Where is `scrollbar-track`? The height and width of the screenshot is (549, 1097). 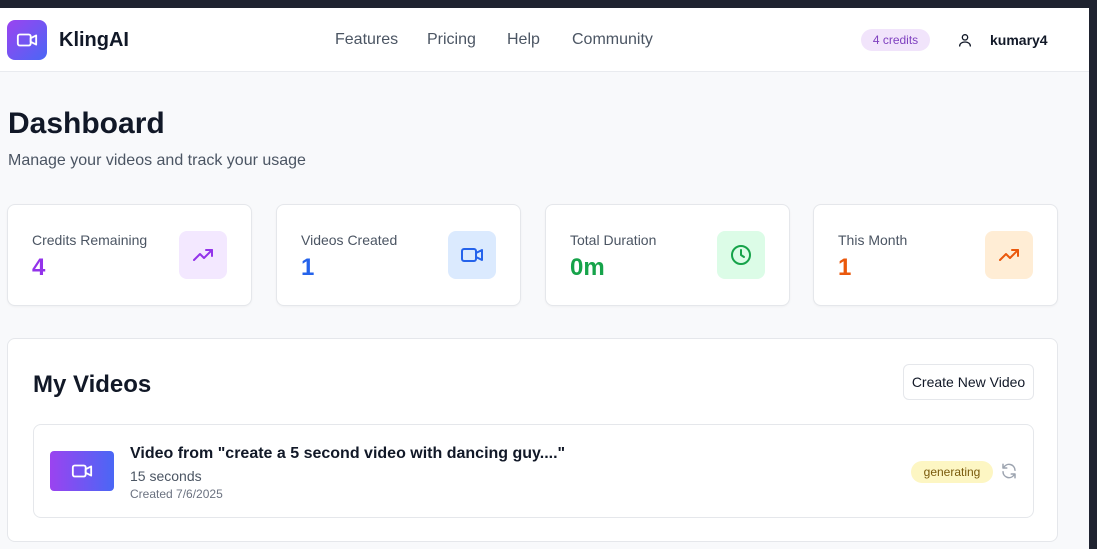 scrollbar-track is located at coordinates (1093, 278).